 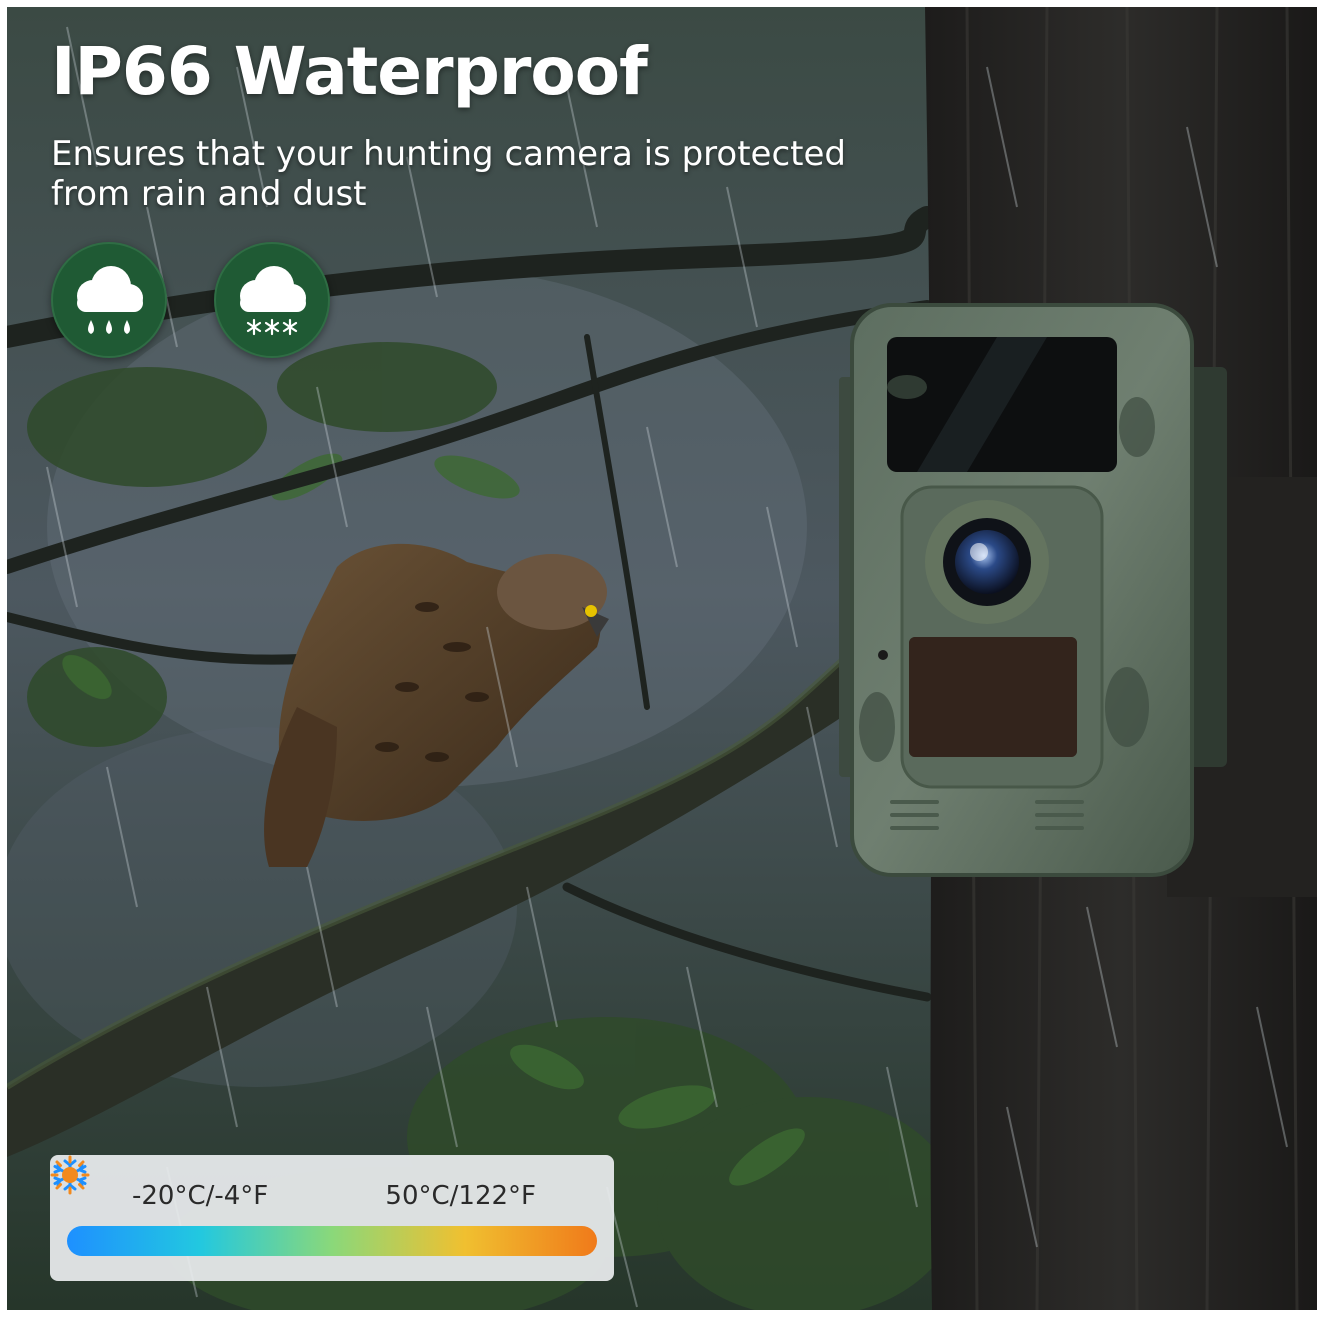 I want to click on rain-badge, so click(x=109, y=300).